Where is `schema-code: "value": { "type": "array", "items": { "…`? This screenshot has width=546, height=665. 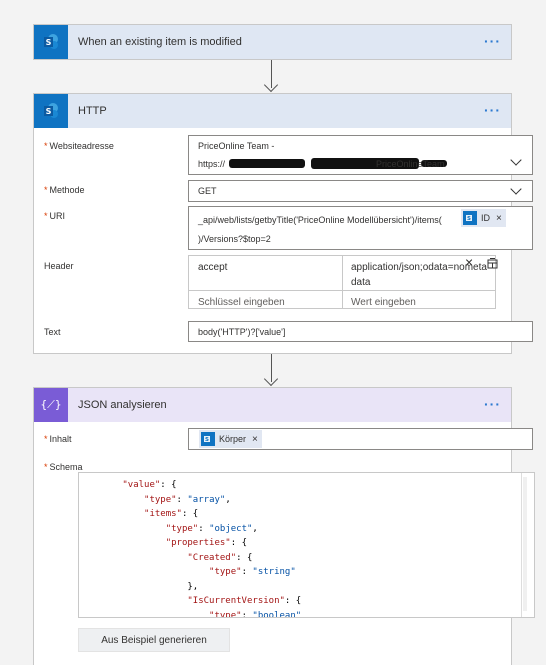 schema-code: "value": { "type": "array", "items": { "… is located at coordinates (190, 548).